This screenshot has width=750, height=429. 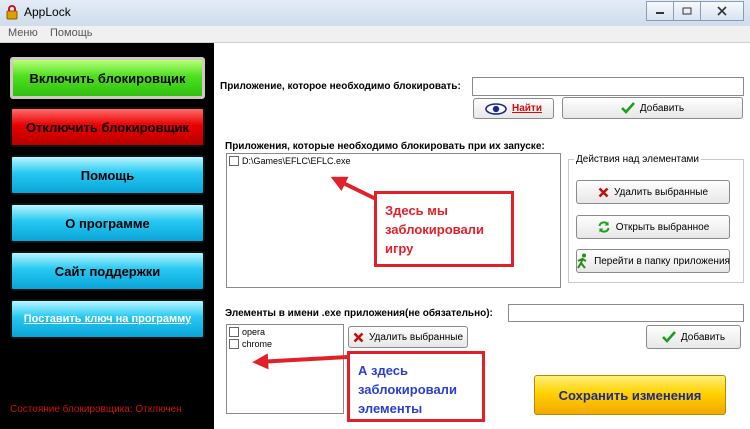 I want to click on annotation-arrows, so click(x=314, y=273).